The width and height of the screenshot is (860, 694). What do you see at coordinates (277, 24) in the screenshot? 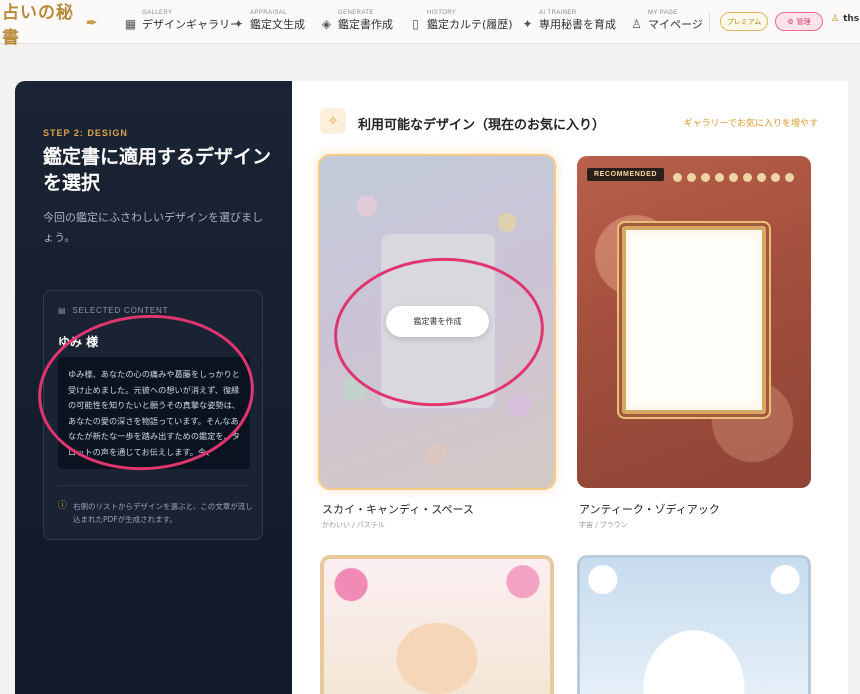
I see `nav-appraisal-label: 鑑定文生成` at bounding box center [277, 24].